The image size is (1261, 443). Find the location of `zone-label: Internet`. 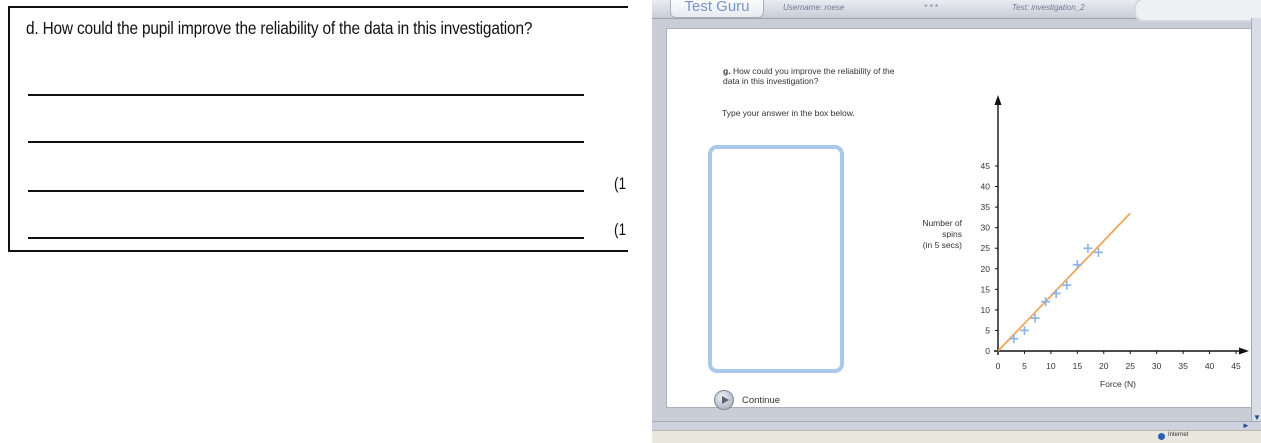

zone-label: Internet is located at coordinates (1178, 435).